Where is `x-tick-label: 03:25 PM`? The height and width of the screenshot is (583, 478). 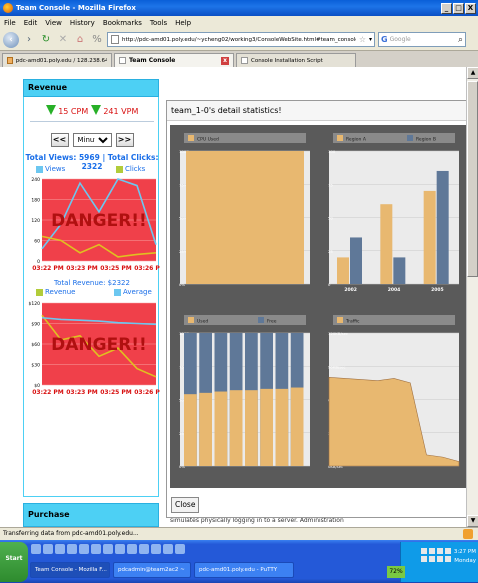 x-tick-label: 03:25 PM is located at coordinates (116, 392).